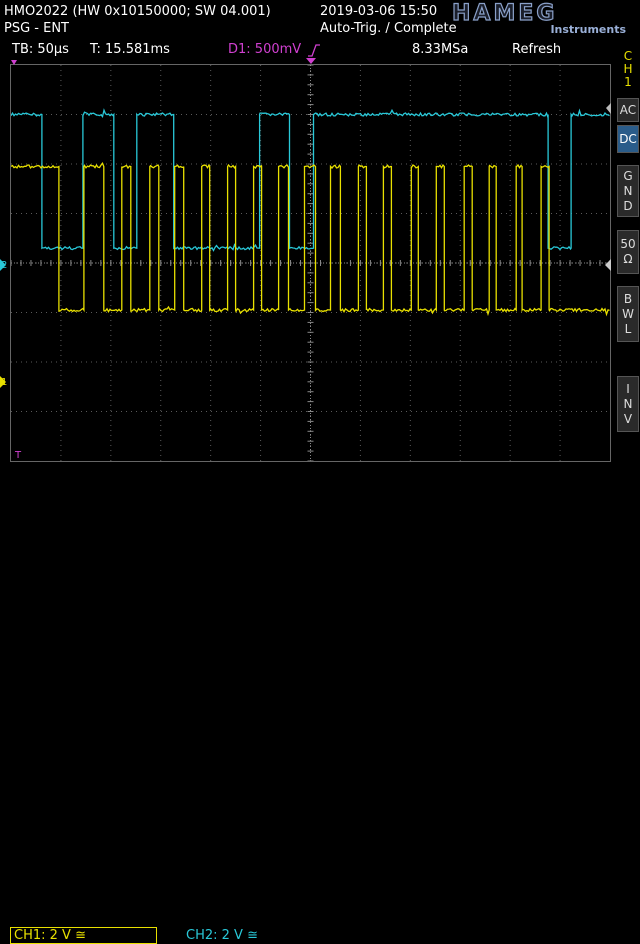 The image size is (640, 944). I want to click on sidebar-button-label: AC, so click(628, 109).